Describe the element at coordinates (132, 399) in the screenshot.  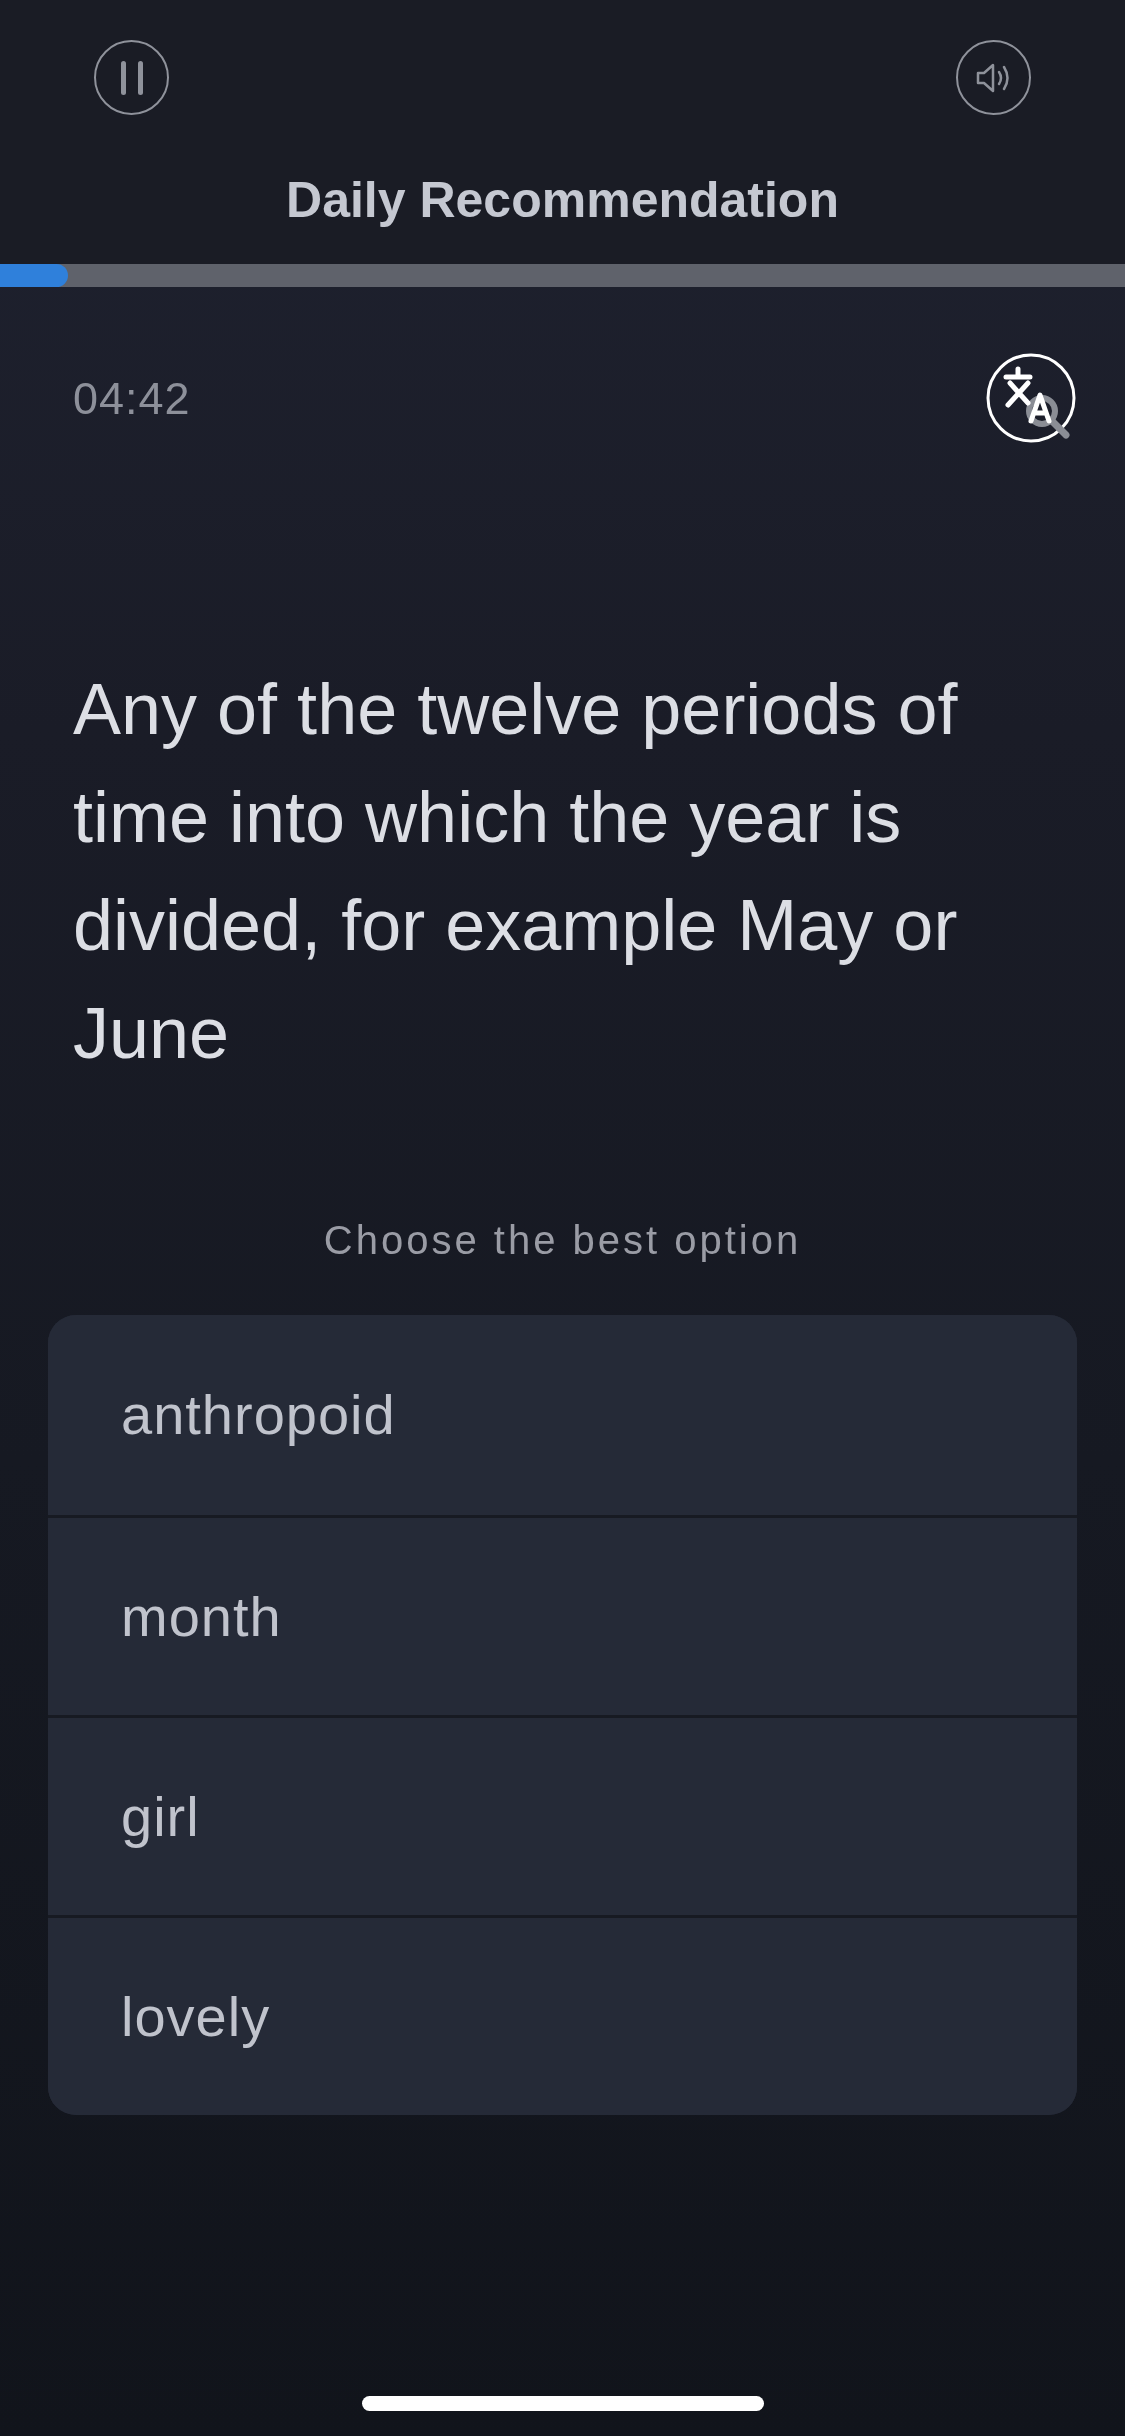
I see `timer-text: 04:42` at that location.